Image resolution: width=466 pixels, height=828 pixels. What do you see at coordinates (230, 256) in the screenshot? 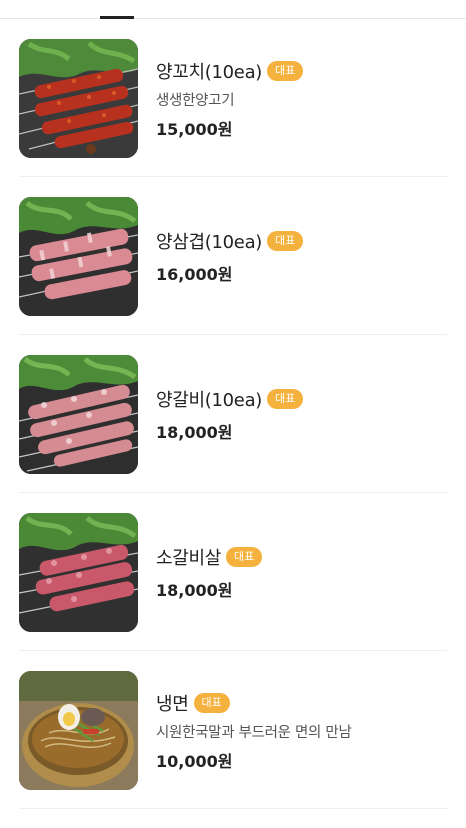
I see `menu-item-info: 양삼겹(10ea) 대표 16,000원` at bounding box center [230, 256].